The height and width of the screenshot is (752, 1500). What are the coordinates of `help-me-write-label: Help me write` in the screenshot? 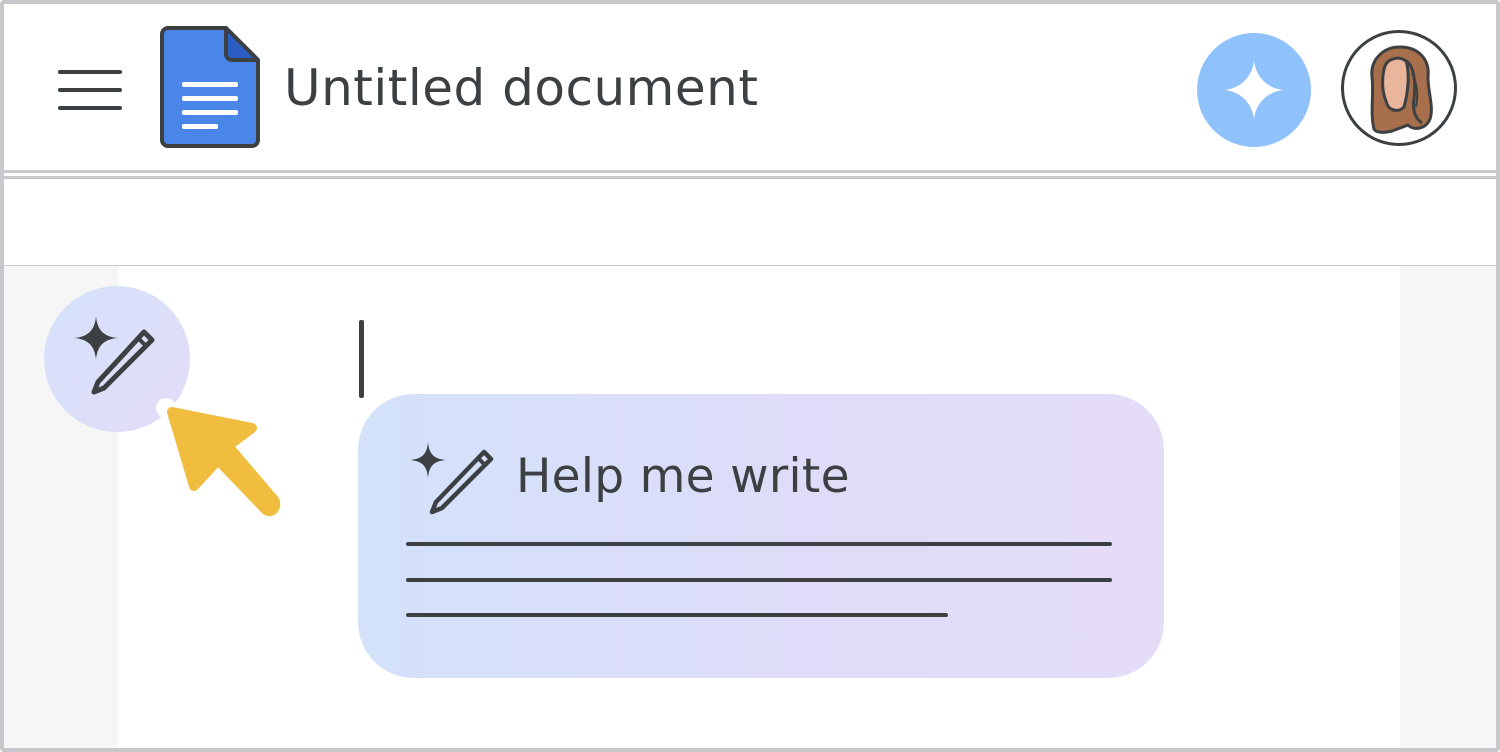 It's located at (683, 476).